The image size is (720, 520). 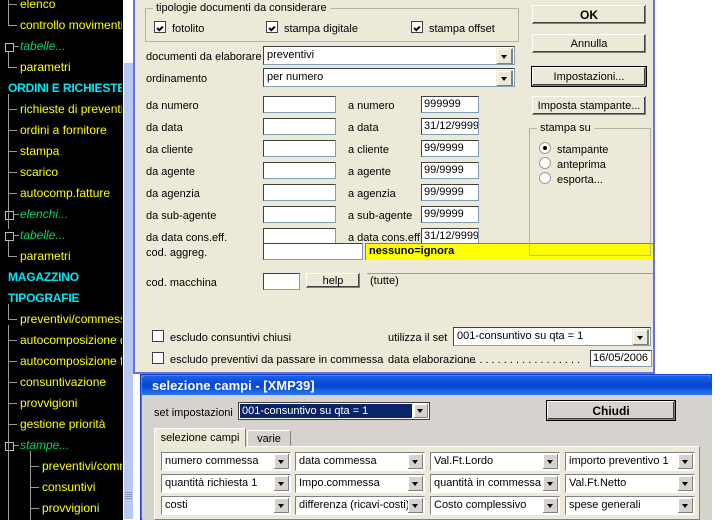 What do you see at coordinates (621, 358) in the screenshot?
I see `data-elaborazione-input: 16/05/2006` at bounding box center [621, 358].